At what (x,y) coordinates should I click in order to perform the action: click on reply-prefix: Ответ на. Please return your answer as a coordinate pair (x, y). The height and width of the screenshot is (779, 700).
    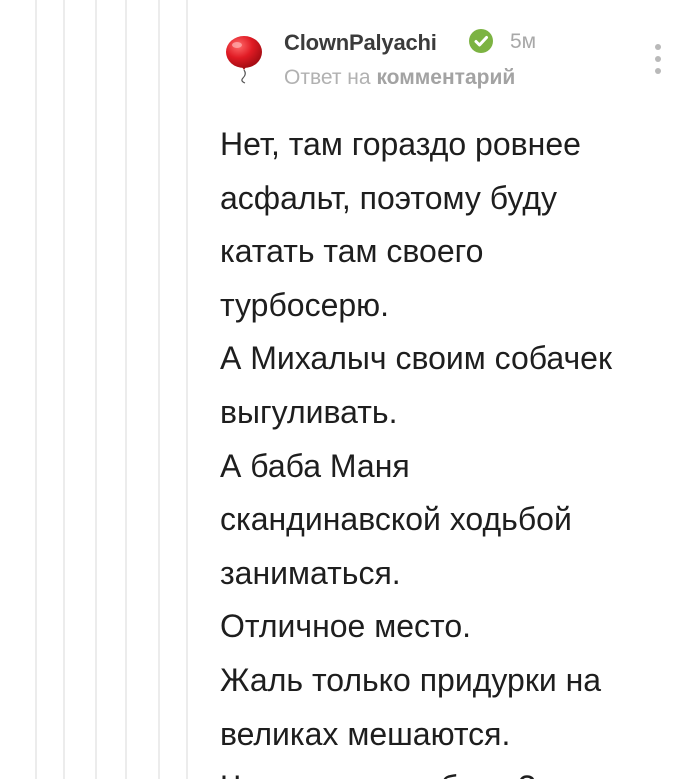
    Looking at the image, I should click on (327, 77).